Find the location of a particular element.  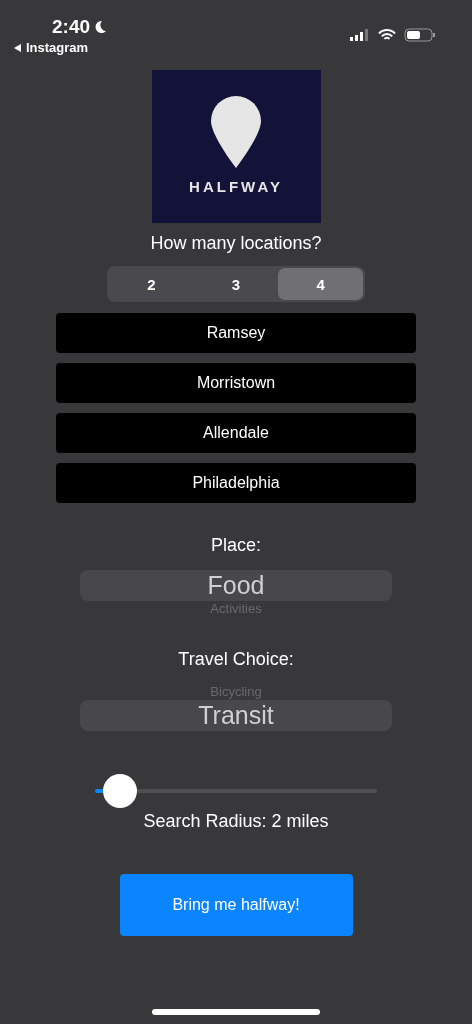

travel-label: Travel Choice: is located at coordinates (236, 659).